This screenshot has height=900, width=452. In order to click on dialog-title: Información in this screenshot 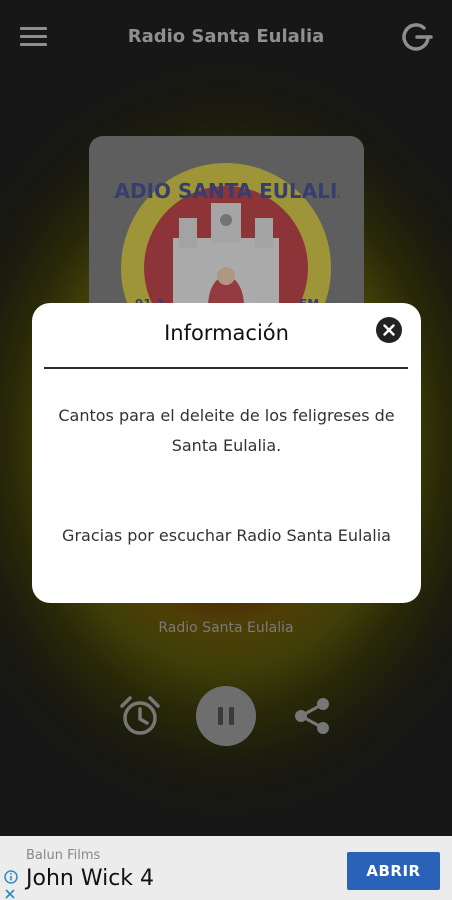, I will do `click(226, 333)`.